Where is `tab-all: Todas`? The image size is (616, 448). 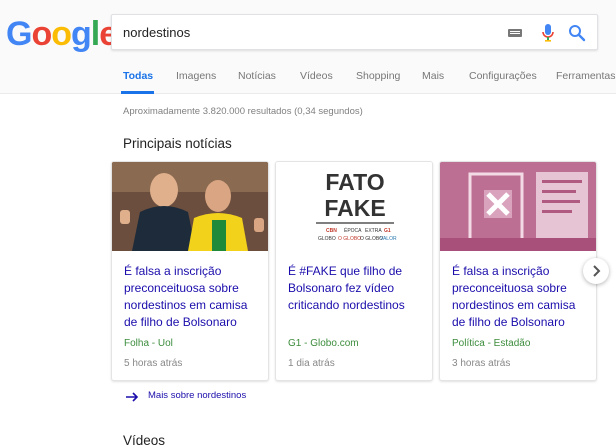 tab-all: Todas is located at coordinates (138, 76).